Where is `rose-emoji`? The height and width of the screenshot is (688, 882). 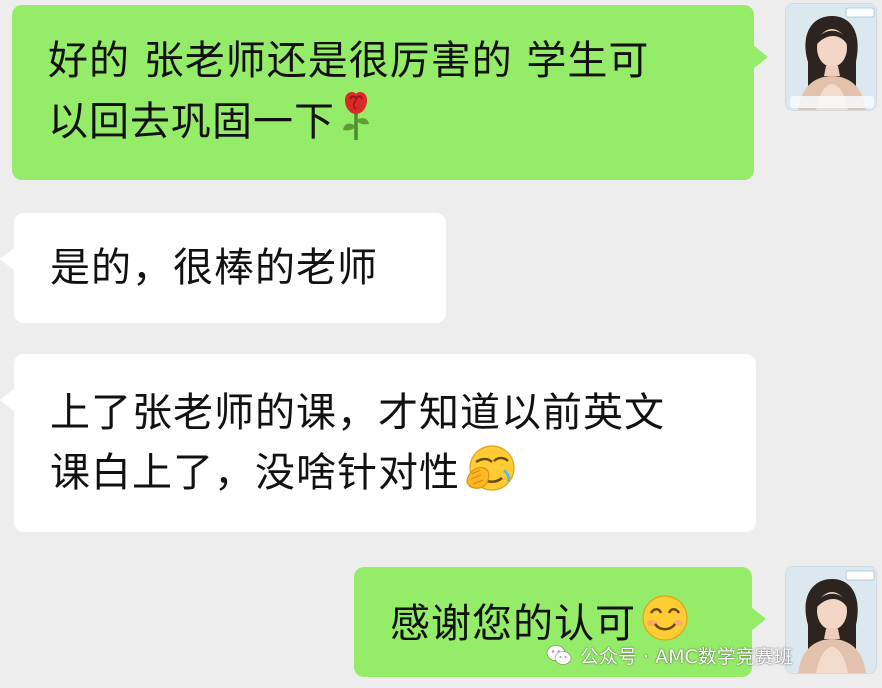 rose-emoji is located at coordinates (356, 124).